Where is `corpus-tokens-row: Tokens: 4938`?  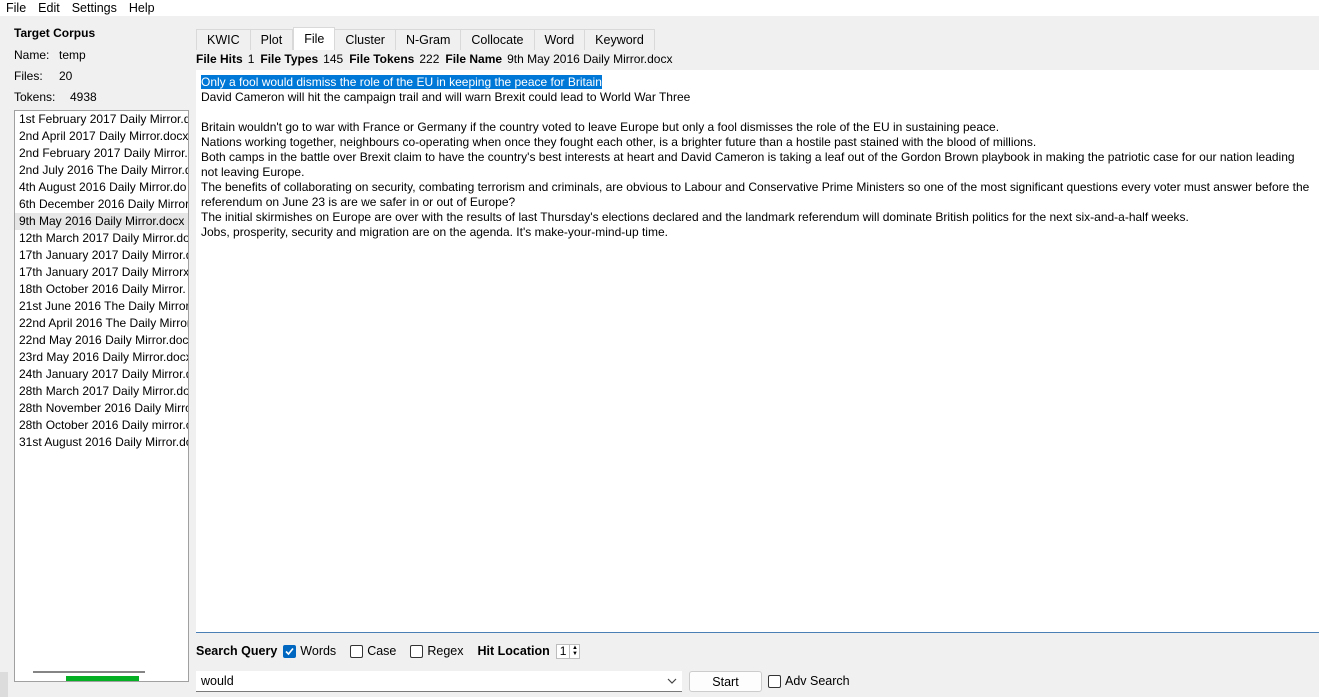 corpus-tokens-row: Tokens: 4938 is located at coordinates (55, 97).